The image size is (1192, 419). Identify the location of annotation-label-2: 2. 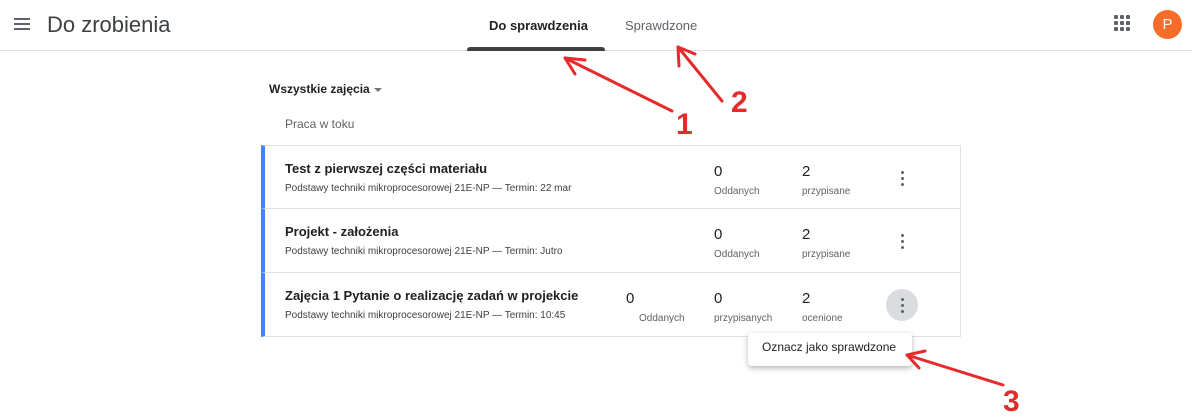
(739, 102).